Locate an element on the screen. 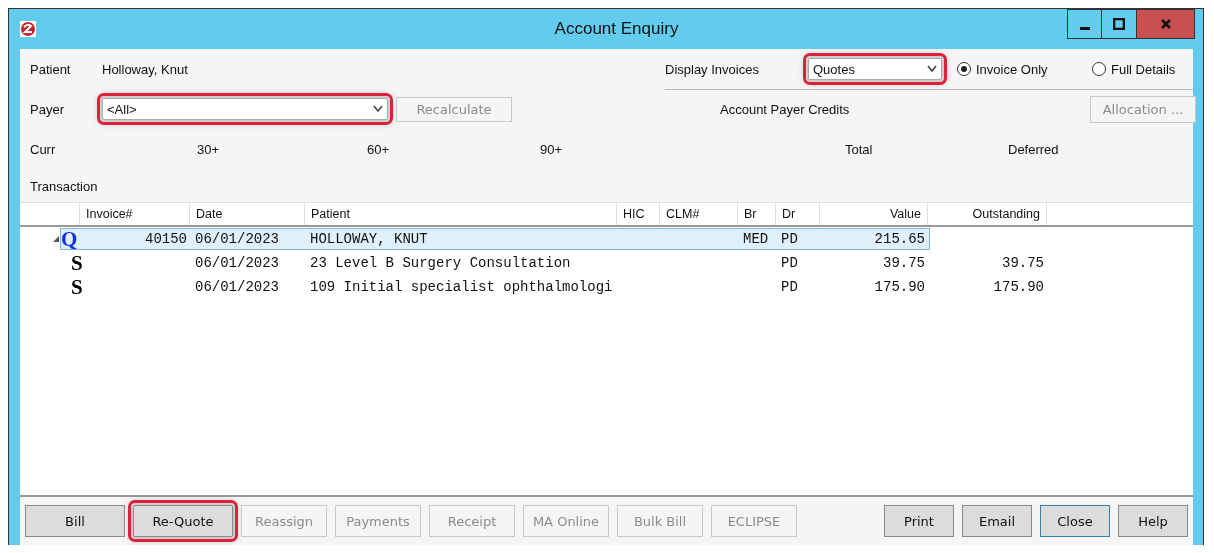 This screenshot has width=1214, height=553. patient-name: Holloway, Knut is located at coordinates (145, 69).